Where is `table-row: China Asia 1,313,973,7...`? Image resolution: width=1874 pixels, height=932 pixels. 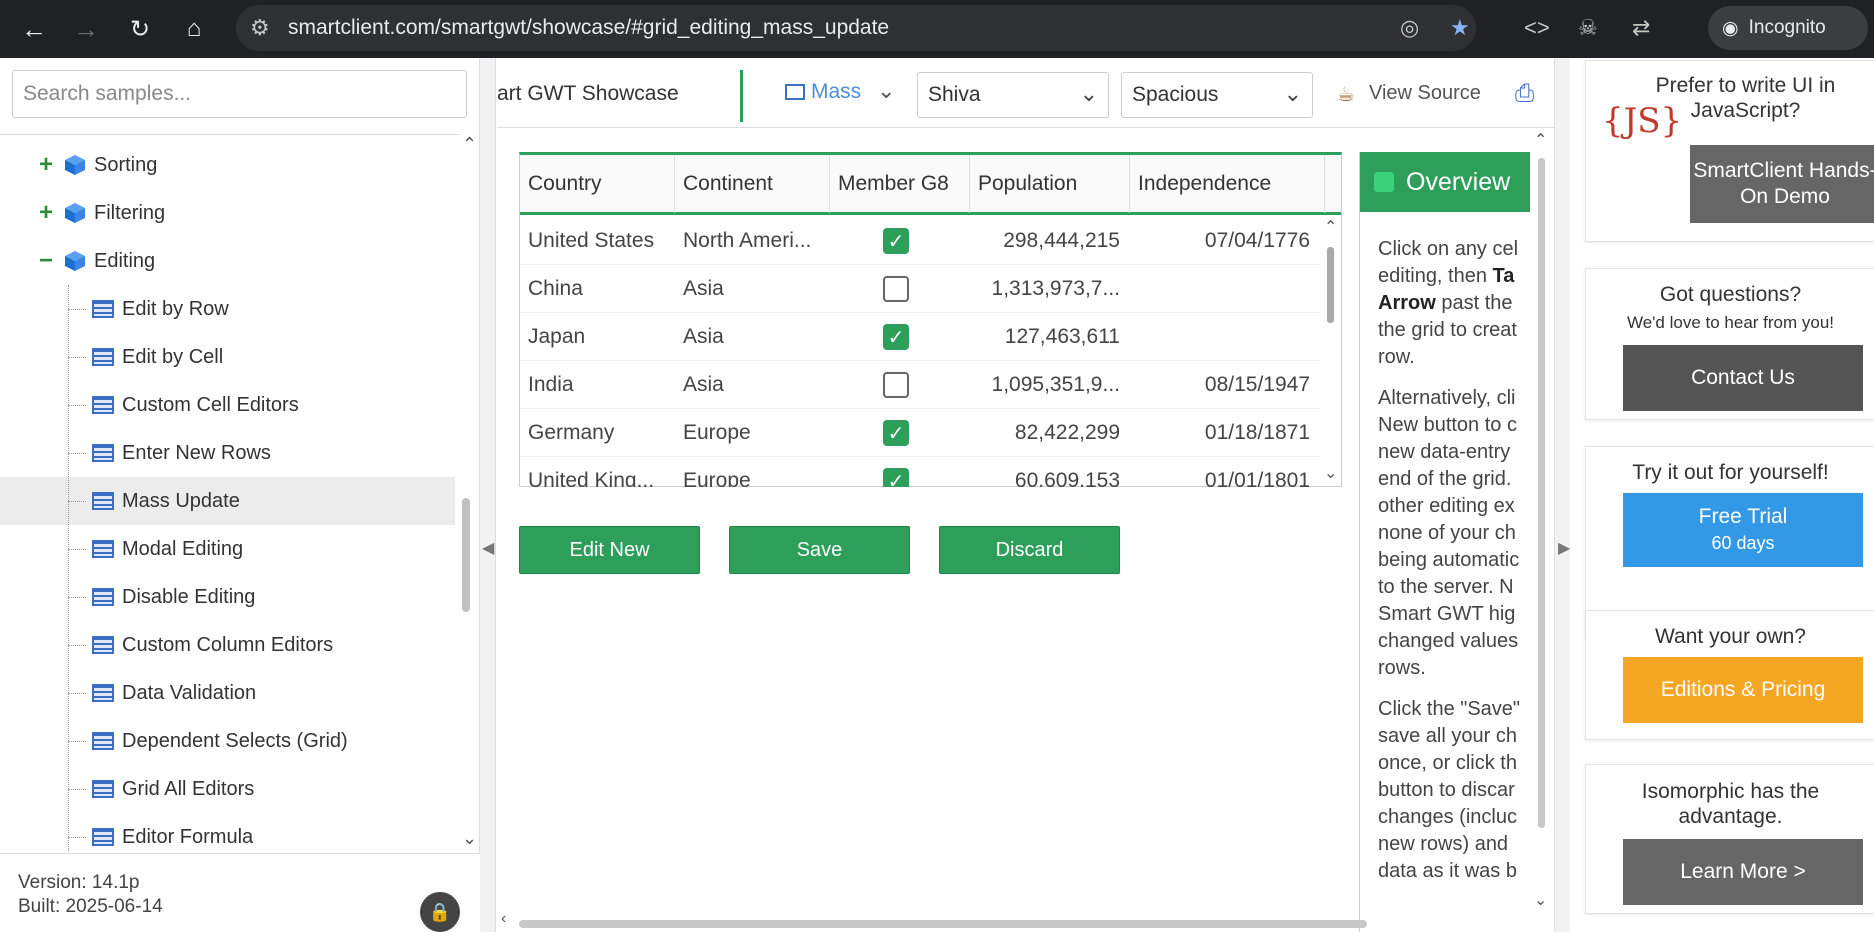
table-row: China Asia 1,313,973,7... is located at coordinates (920, 289).